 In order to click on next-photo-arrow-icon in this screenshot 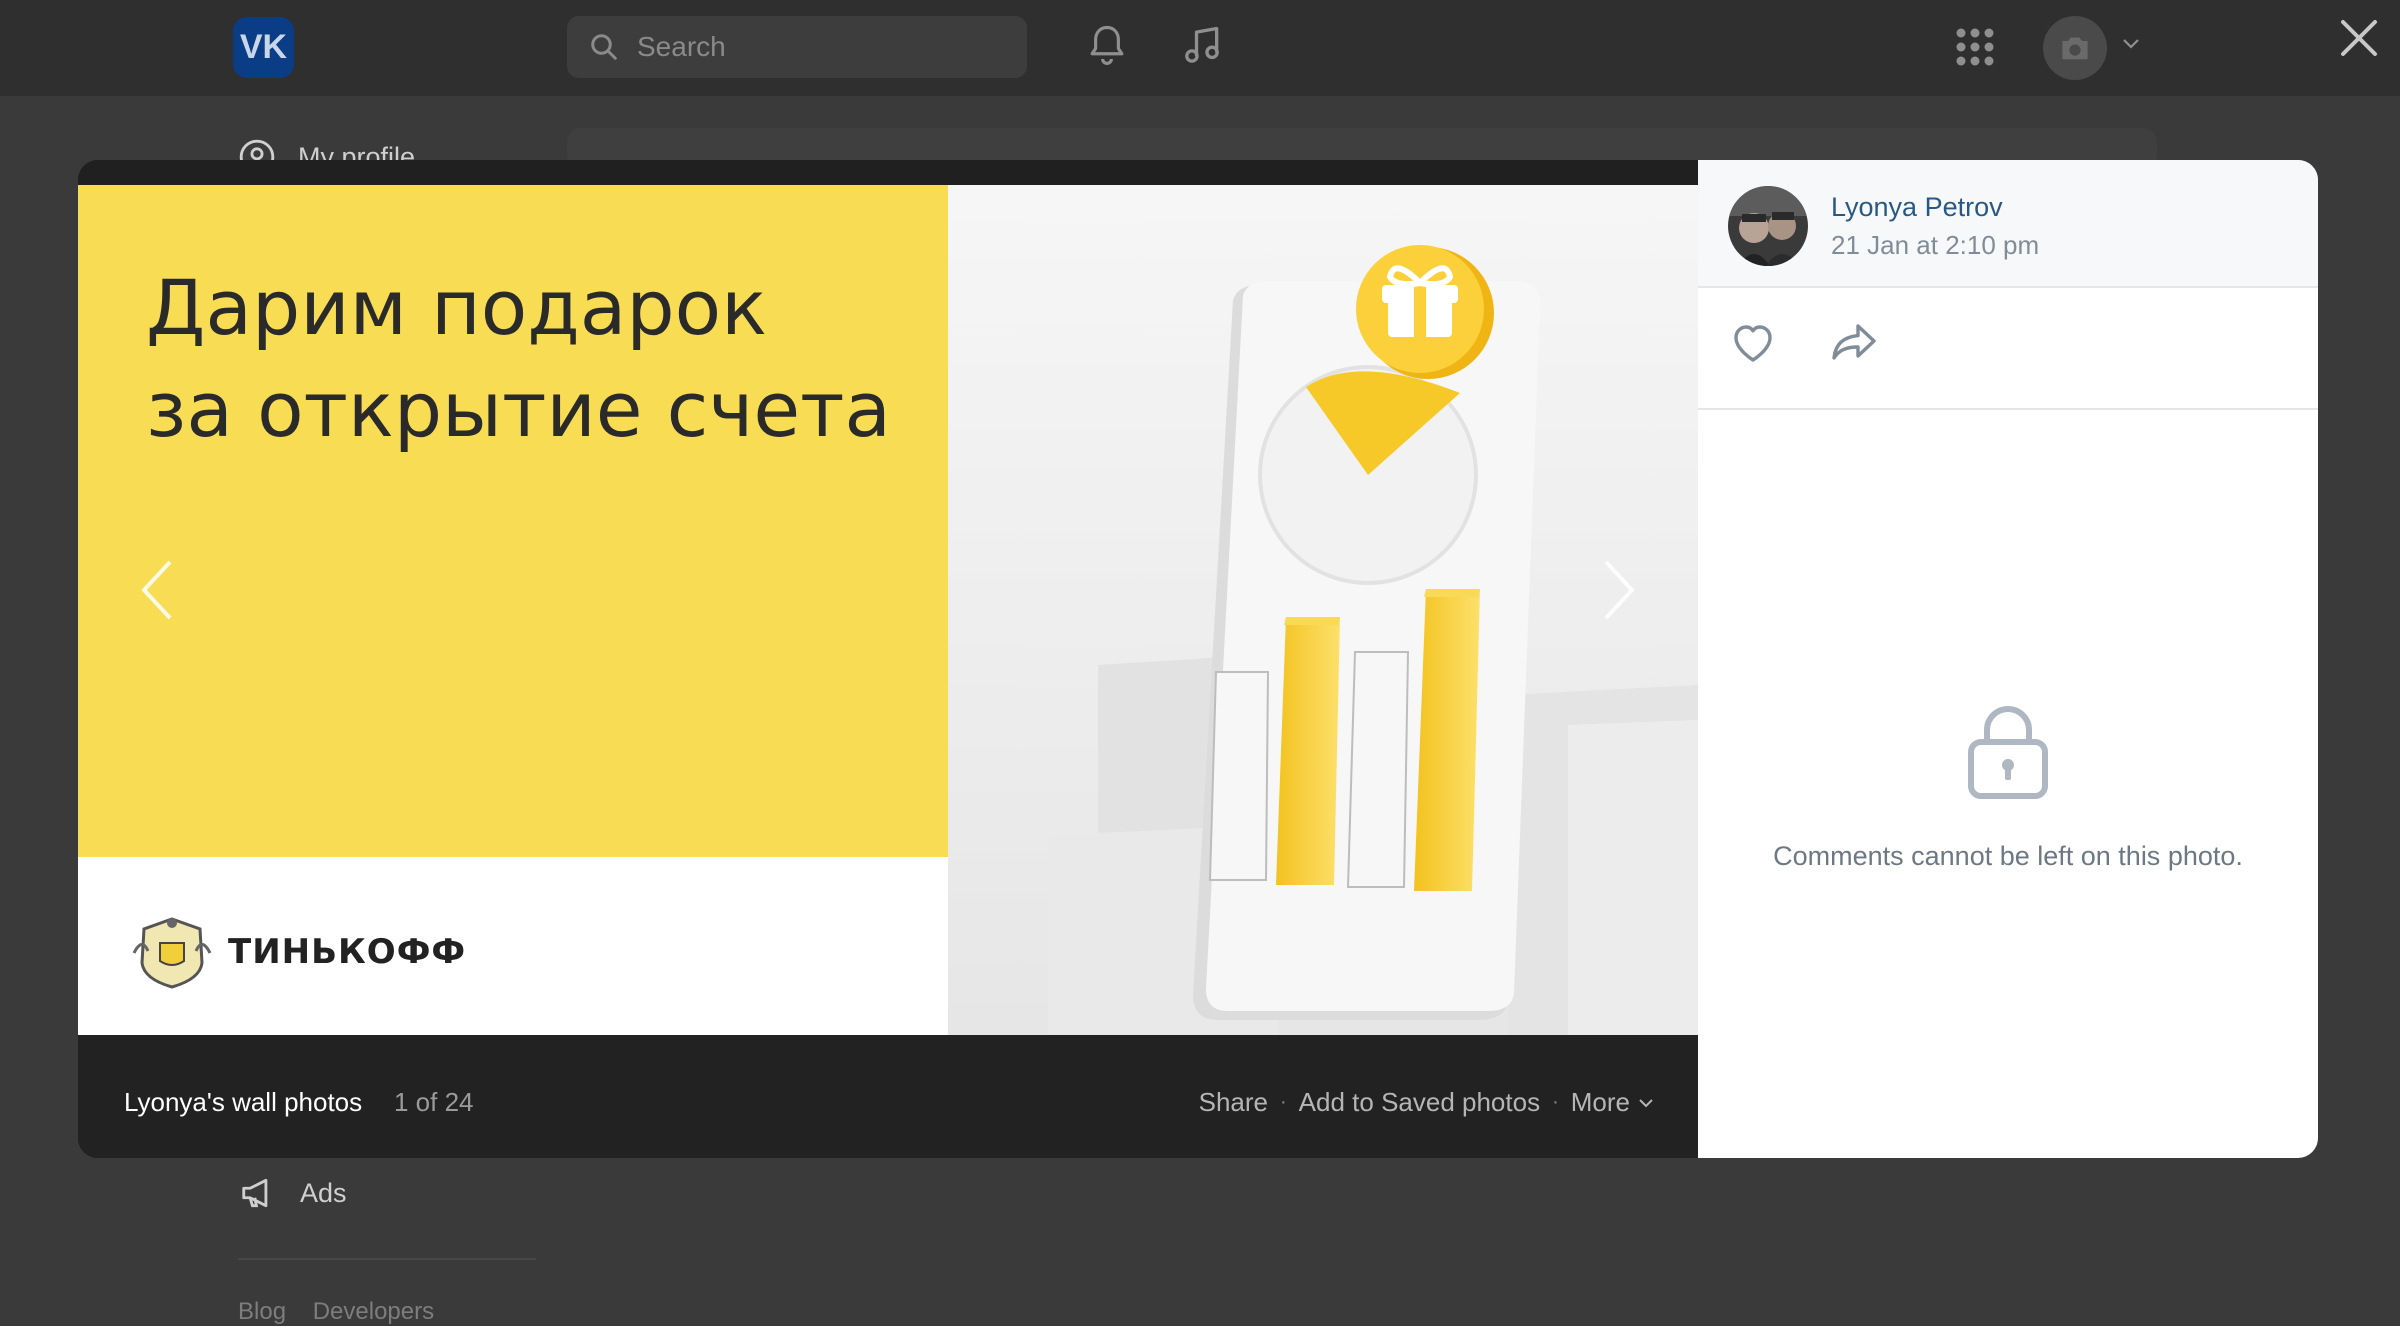, I will do `click(1618, 590)`.